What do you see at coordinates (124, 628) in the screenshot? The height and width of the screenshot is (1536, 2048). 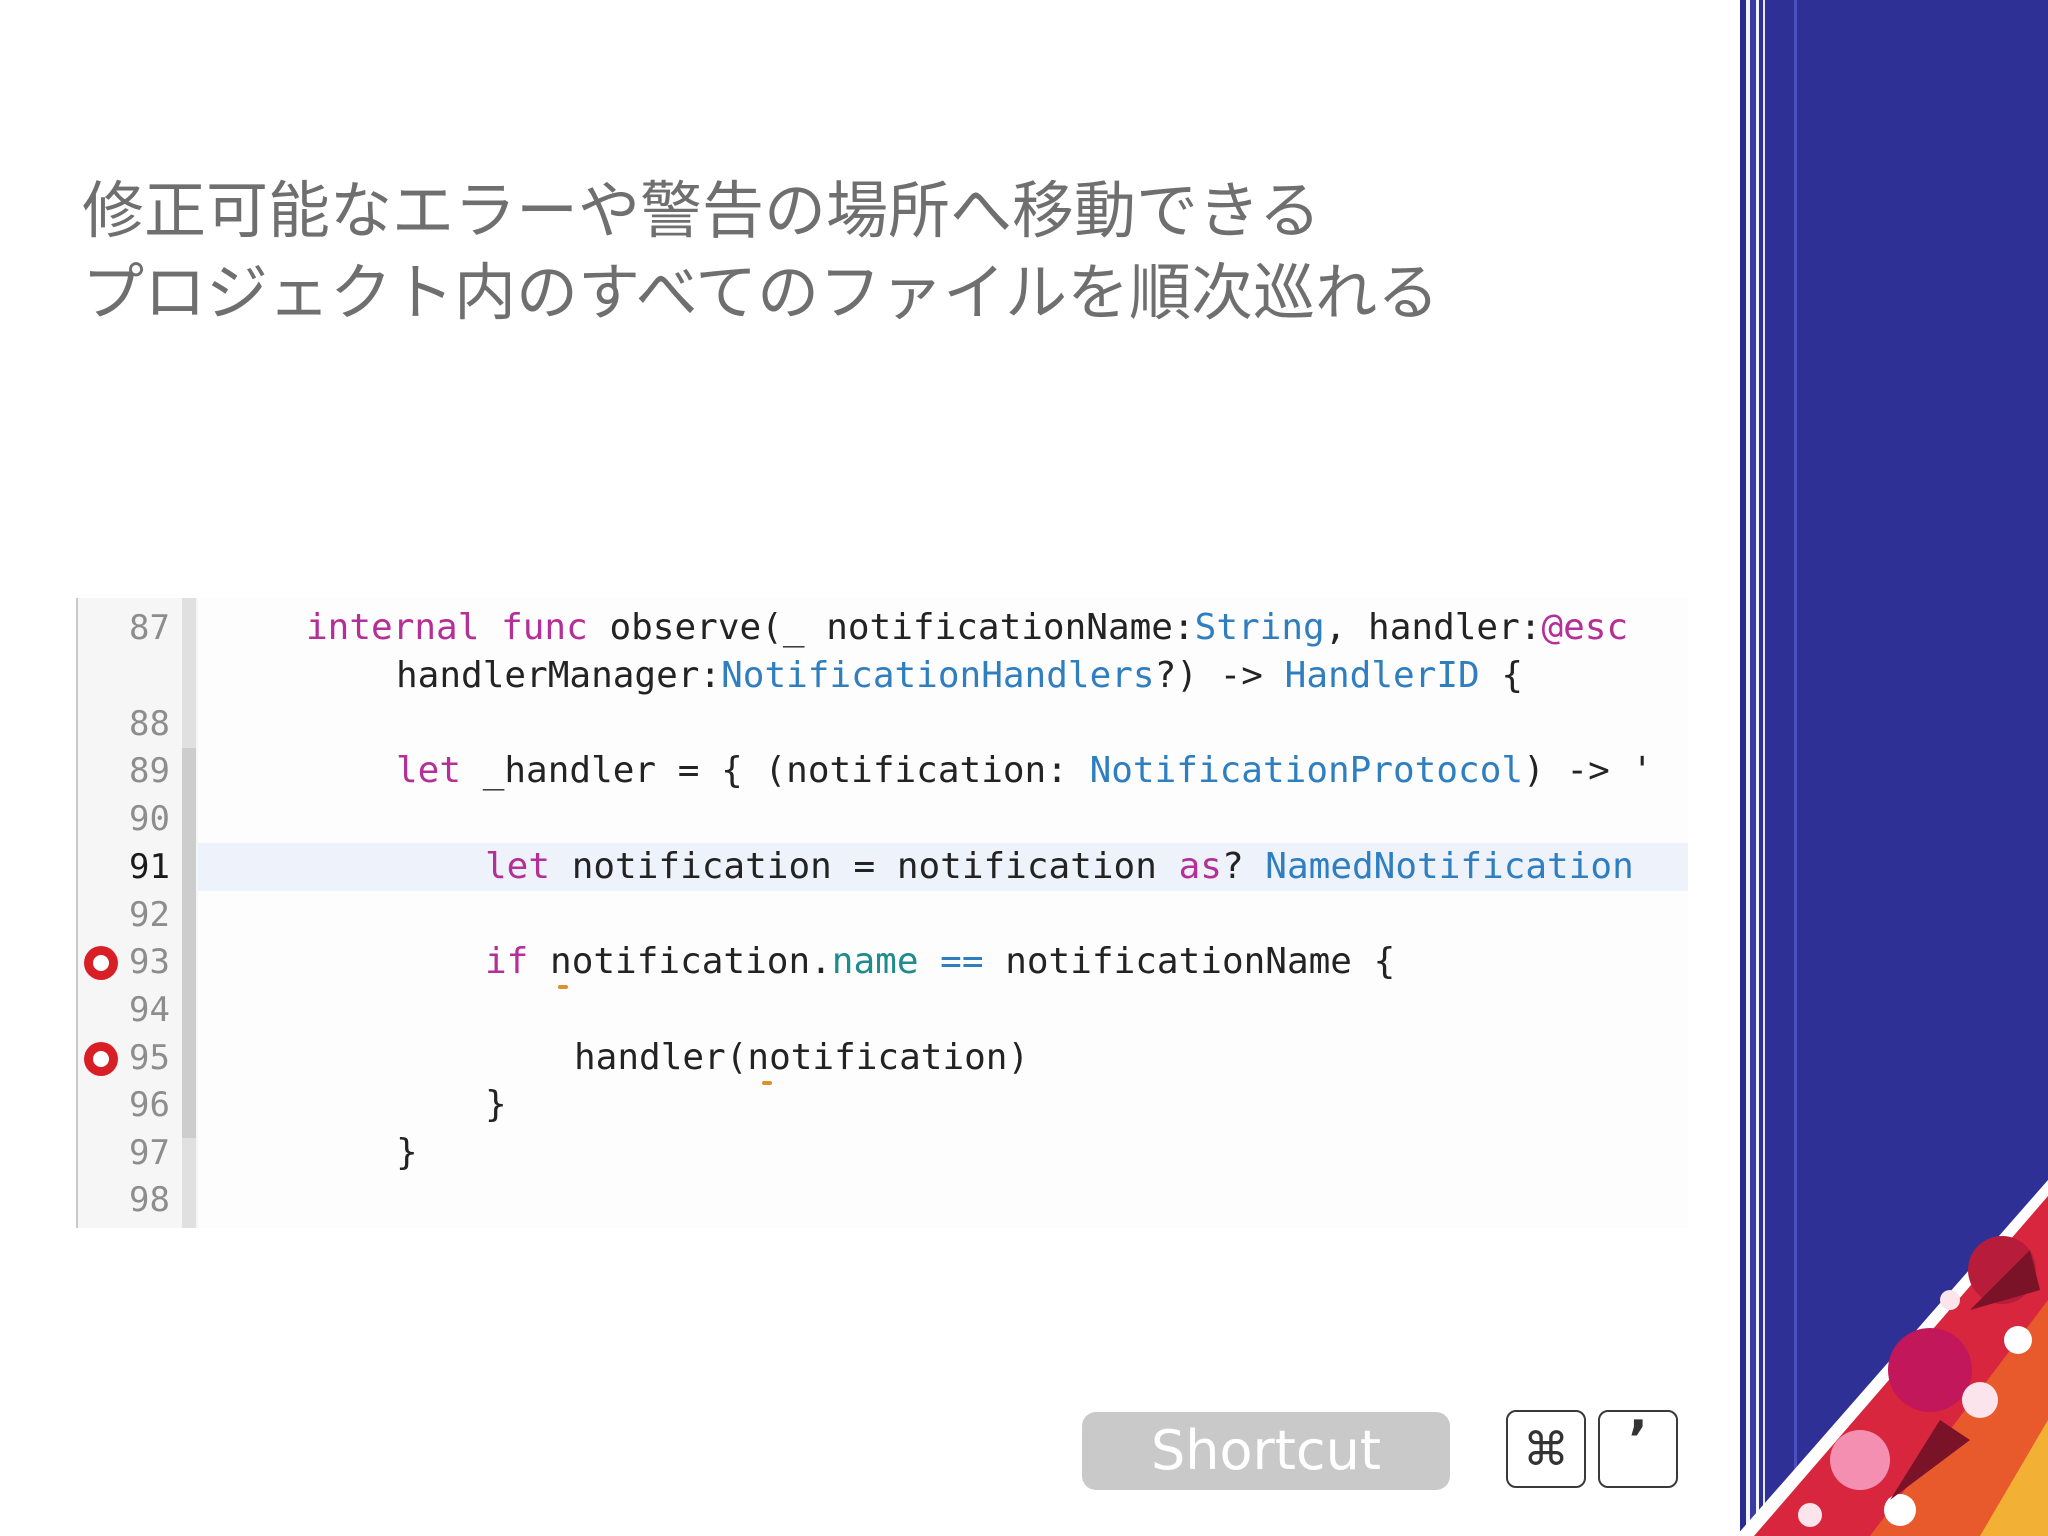 I see `line-number: 87` at bounding box center [124, 628].